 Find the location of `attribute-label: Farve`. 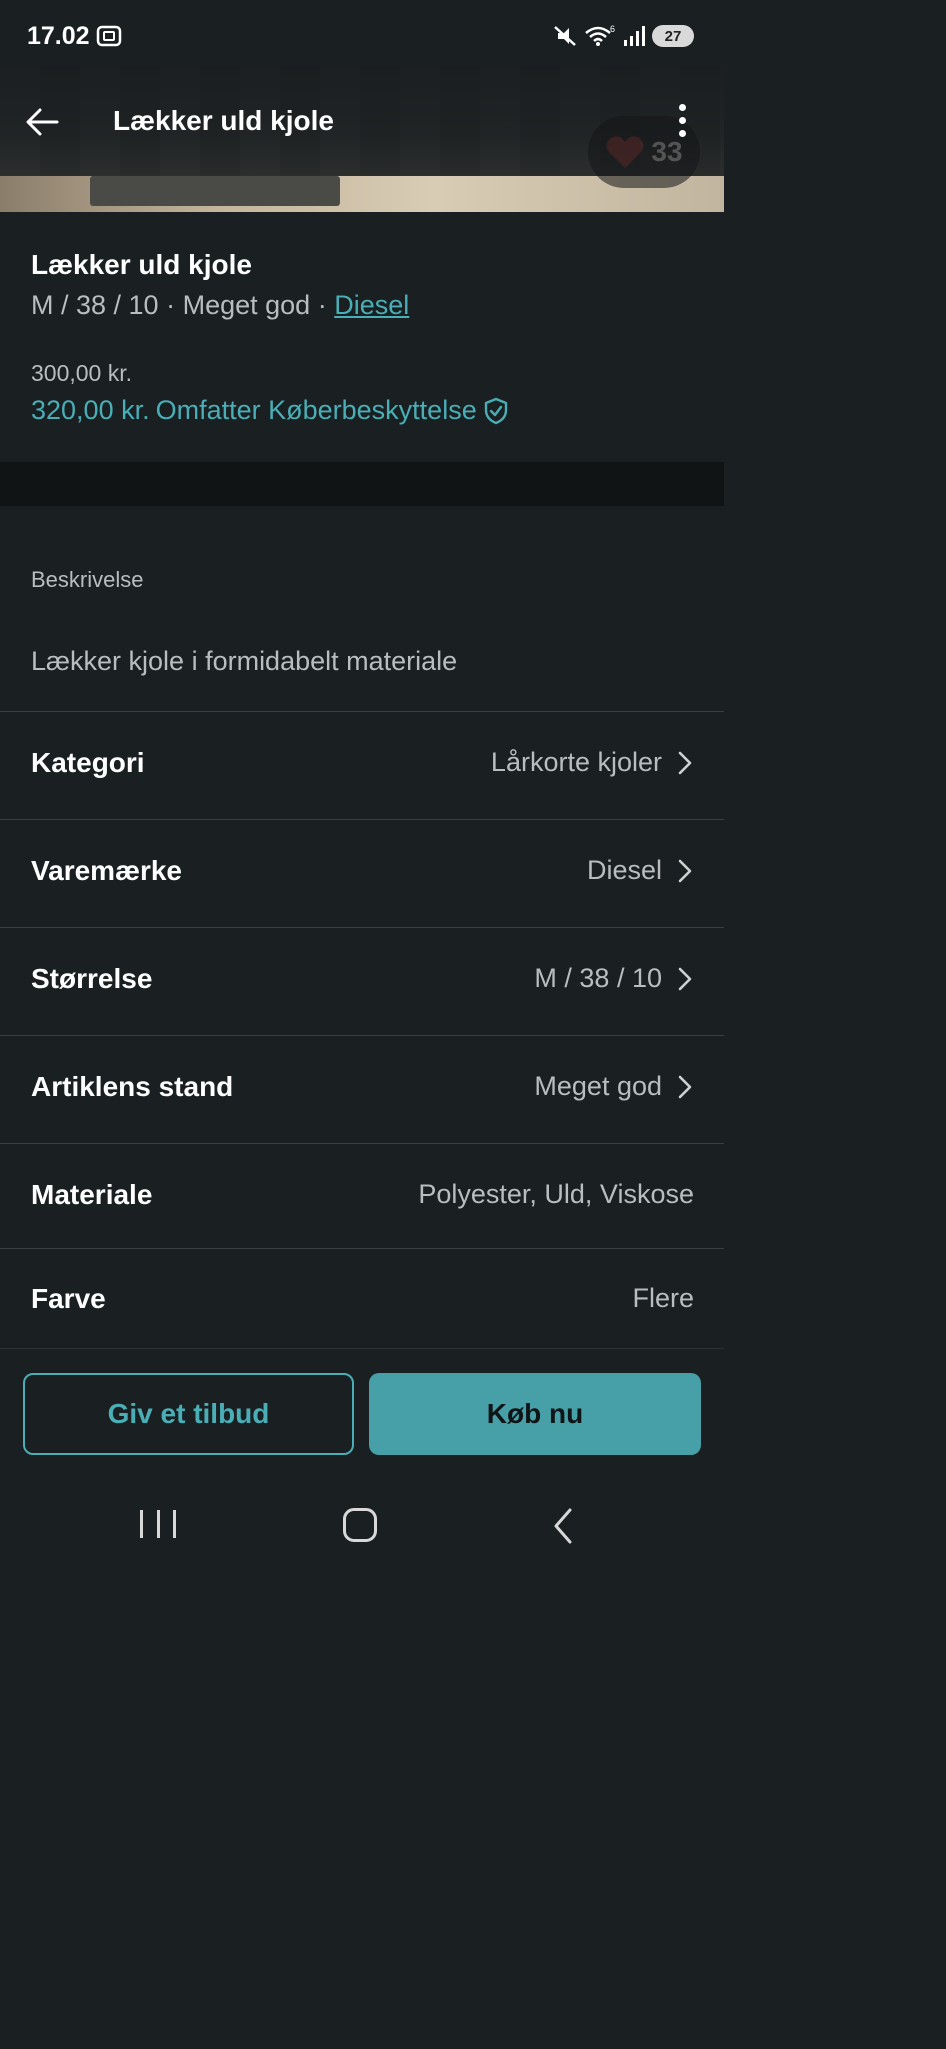

attribute-label: Farve is located at coordinates (68, 1298).